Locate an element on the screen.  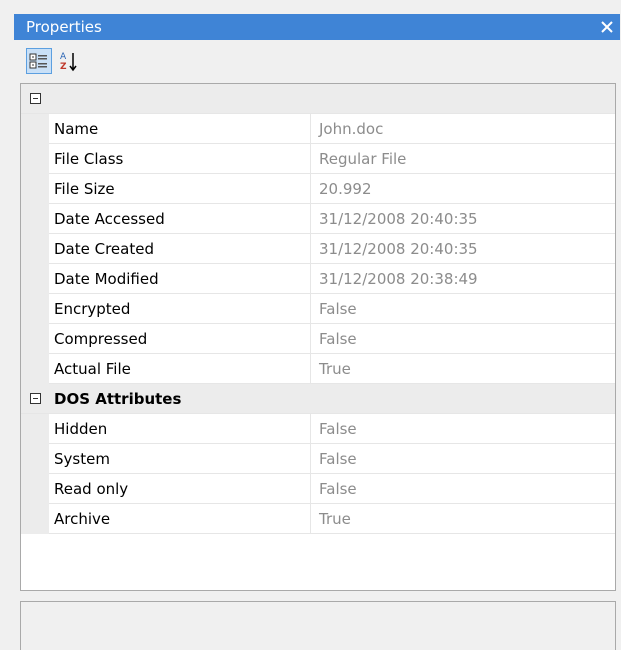
category-row-general is located at coordinates (318, 99).